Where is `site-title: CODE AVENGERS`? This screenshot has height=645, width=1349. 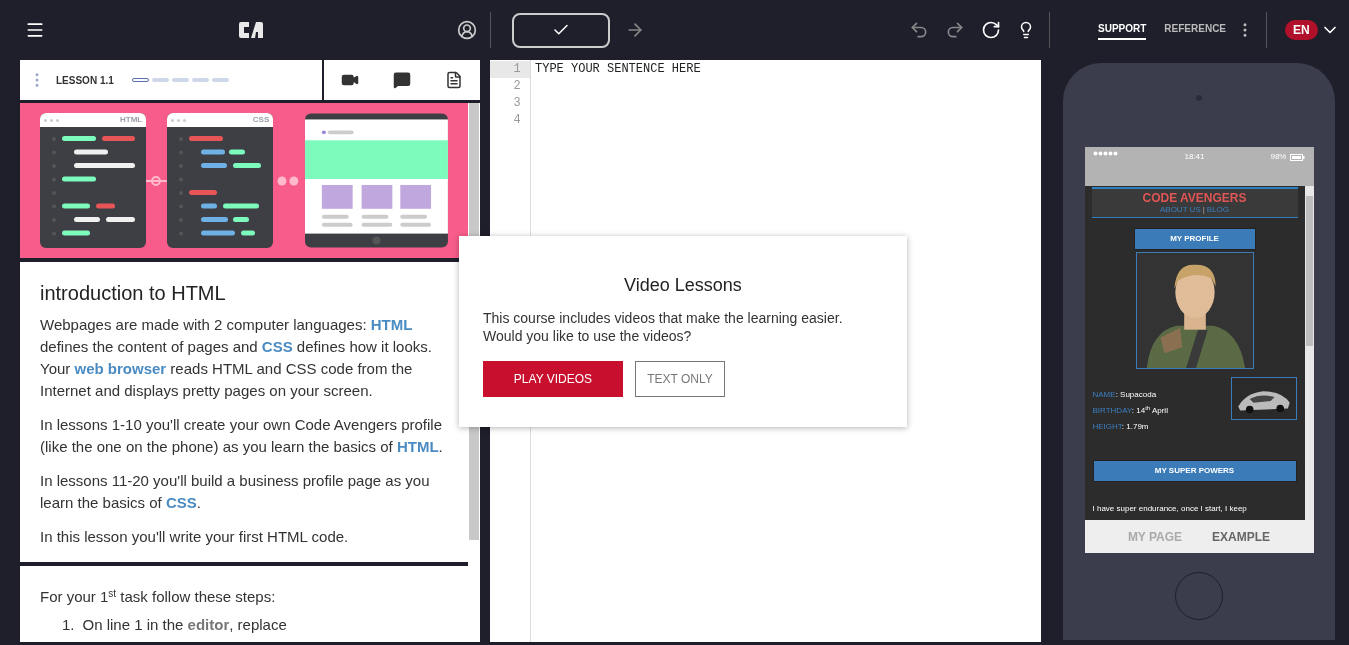 site-title: CODE AVENGERS is located at coordinates (1194, 198).